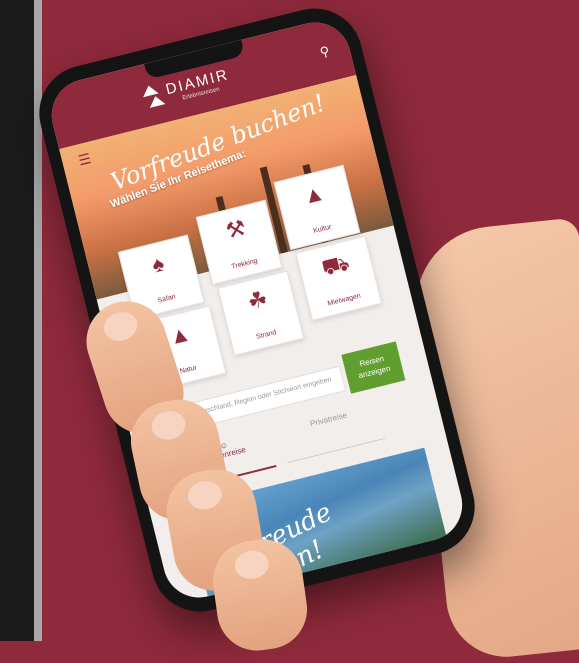 Image resolution: width=579 pixels, height=663 pixels. Describe the element at coordinates (158, 264) in the screenshot. I see `elephant-icon: ♠` at that location.